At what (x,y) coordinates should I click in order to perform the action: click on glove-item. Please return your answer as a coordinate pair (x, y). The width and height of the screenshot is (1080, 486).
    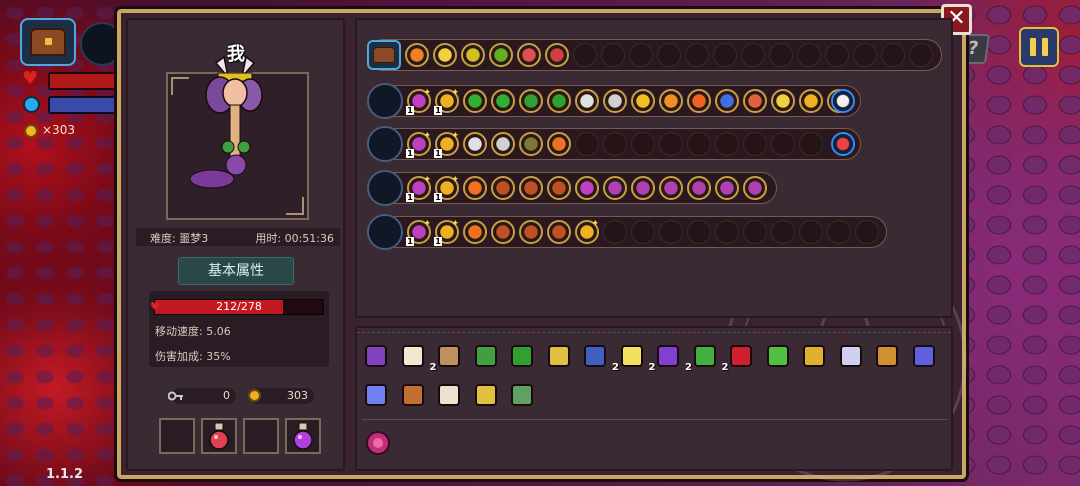
    Looking at the image, I should click on (522, 356).